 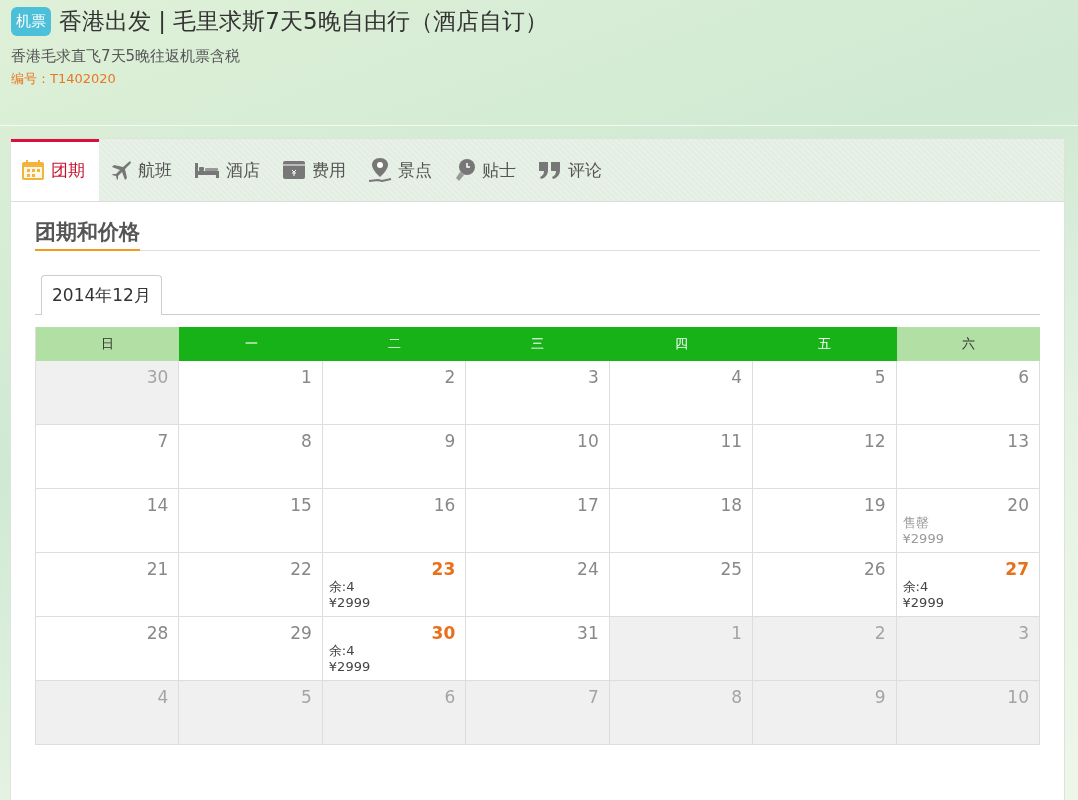 What do you see at coordinates (301, 633) in the screenshot?
I see `day-number: 29` at bounding box center [301, 633].